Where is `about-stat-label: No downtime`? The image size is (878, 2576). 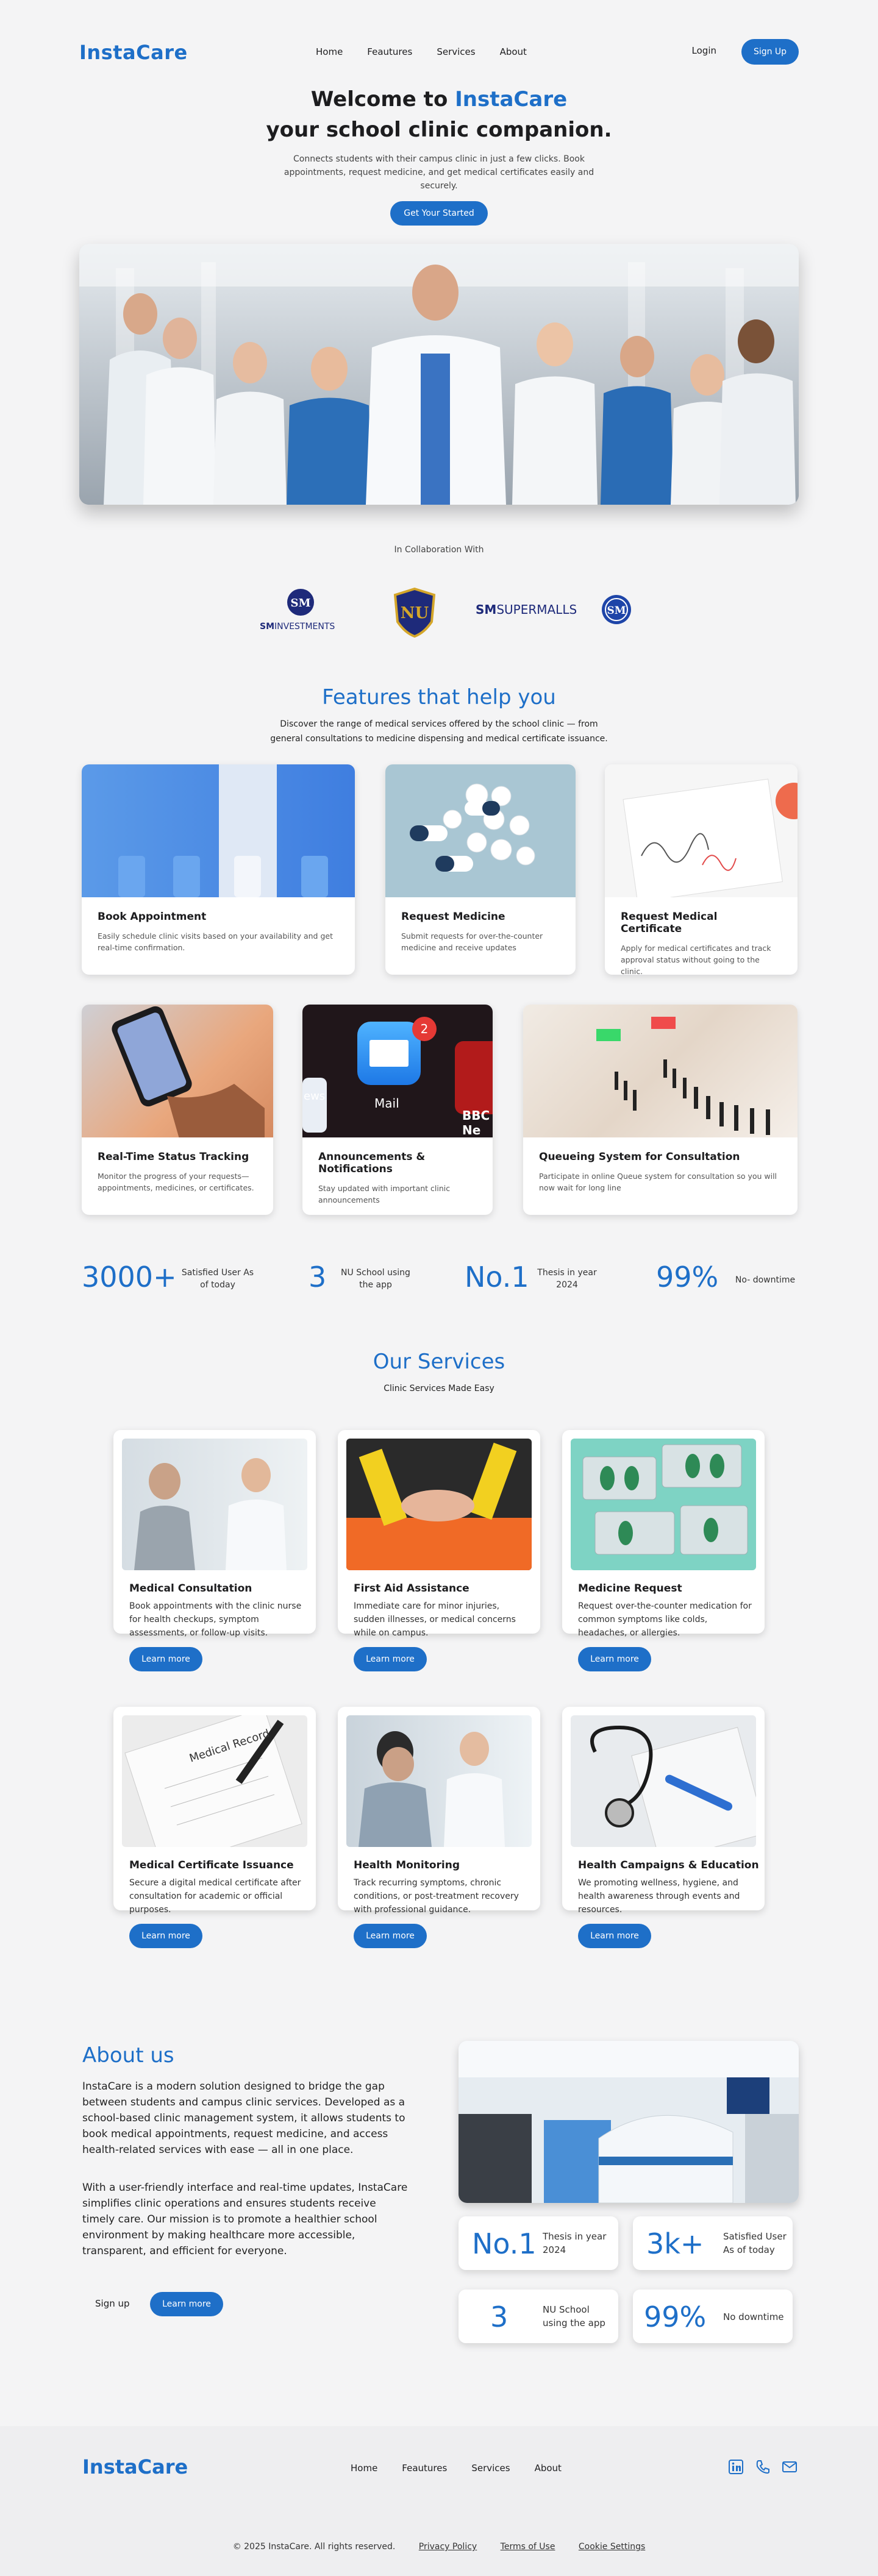
about-stat-label: No downtime is located at coordinates (753, 2316).